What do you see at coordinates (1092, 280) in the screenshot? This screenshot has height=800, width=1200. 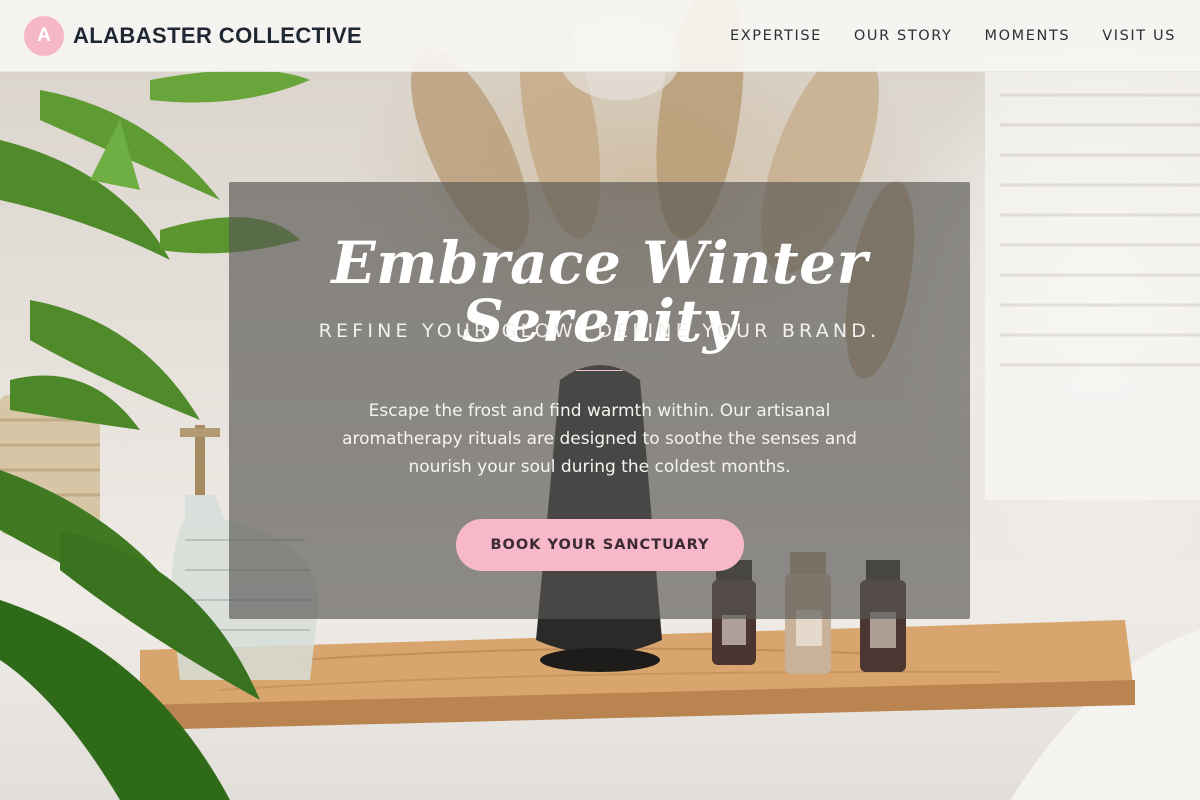 I see `window-shutters` at bounding box center [1092, 280].